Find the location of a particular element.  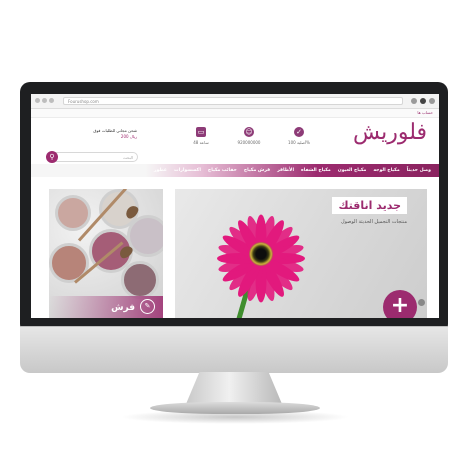

feature-label: 48 ساعة is located at coordinates (201, 142).